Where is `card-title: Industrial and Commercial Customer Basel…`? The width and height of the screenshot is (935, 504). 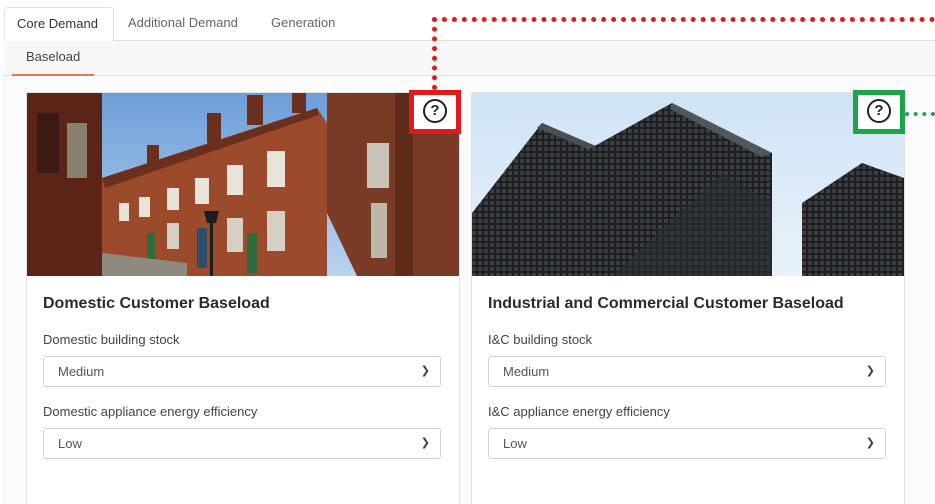
card-title: Industrial and Commercial Customer Basel… is located at coordinates (666, 303).